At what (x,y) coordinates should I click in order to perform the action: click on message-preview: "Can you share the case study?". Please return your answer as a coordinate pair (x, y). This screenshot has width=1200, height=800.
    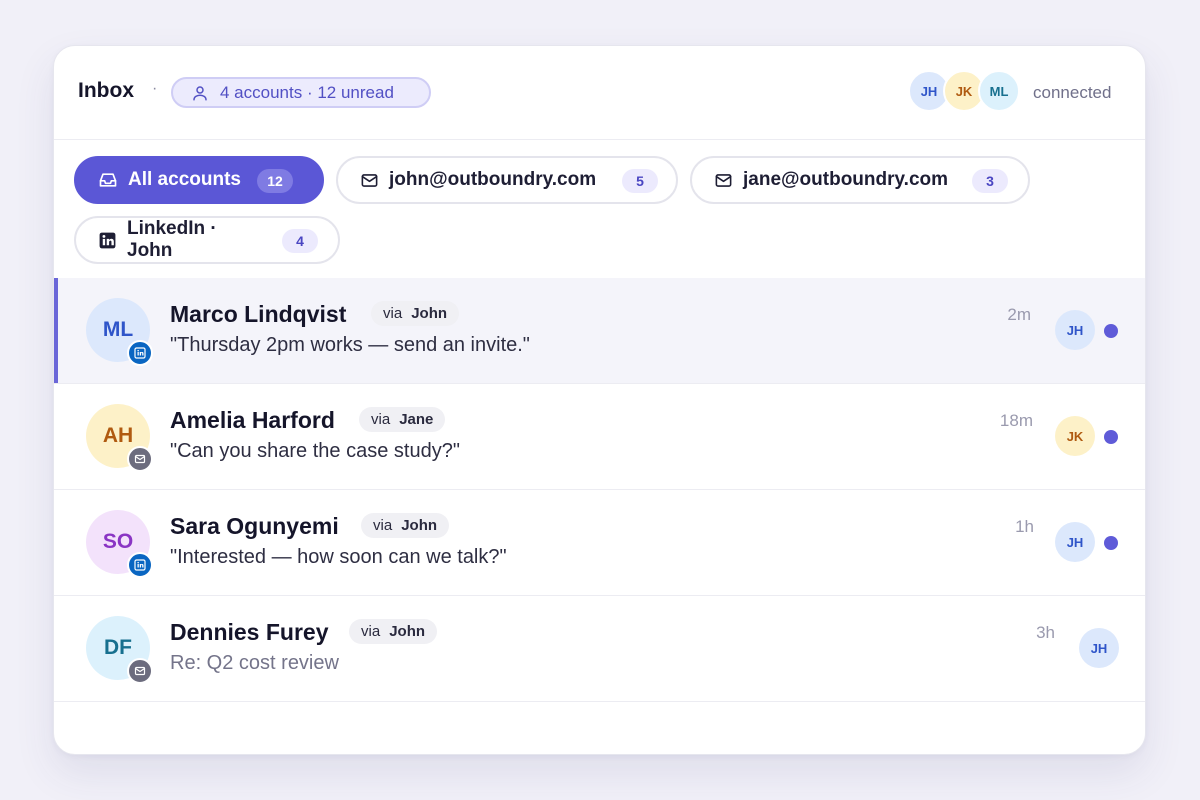
    Looking at the image, I should click on (315, 451).